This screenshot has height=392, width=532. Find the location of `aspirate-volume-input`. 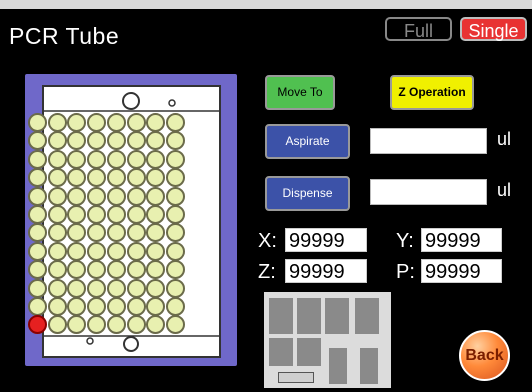

aspirate-volume-input is located at coordinates (428, 141).